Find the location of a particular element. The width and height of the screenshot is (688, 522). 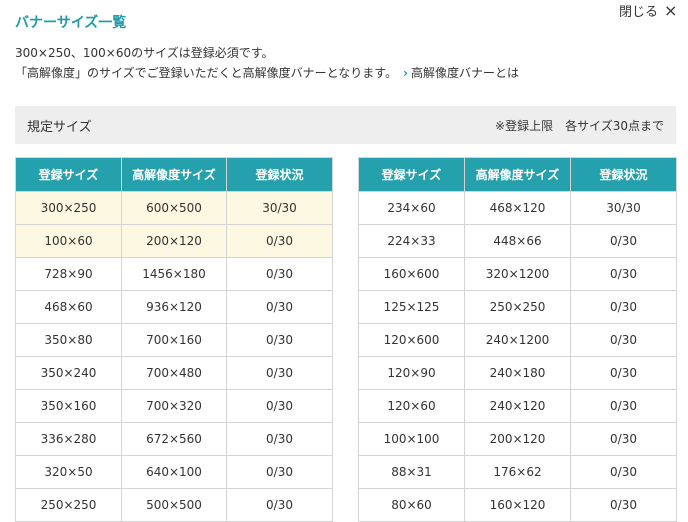

size-bar-note: ※登録上限 各サイズ30点まで is located at coordinates (579, 125).